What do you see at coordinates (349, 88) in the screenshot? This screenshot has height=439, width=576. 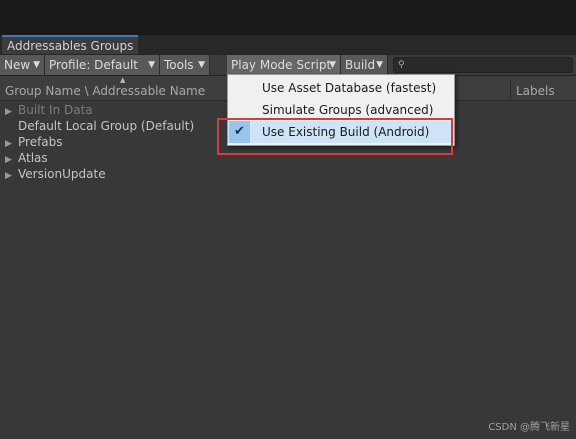 I see `menu-item-label: Use Asset Database (fastest)` at bounding box center [349, 88].